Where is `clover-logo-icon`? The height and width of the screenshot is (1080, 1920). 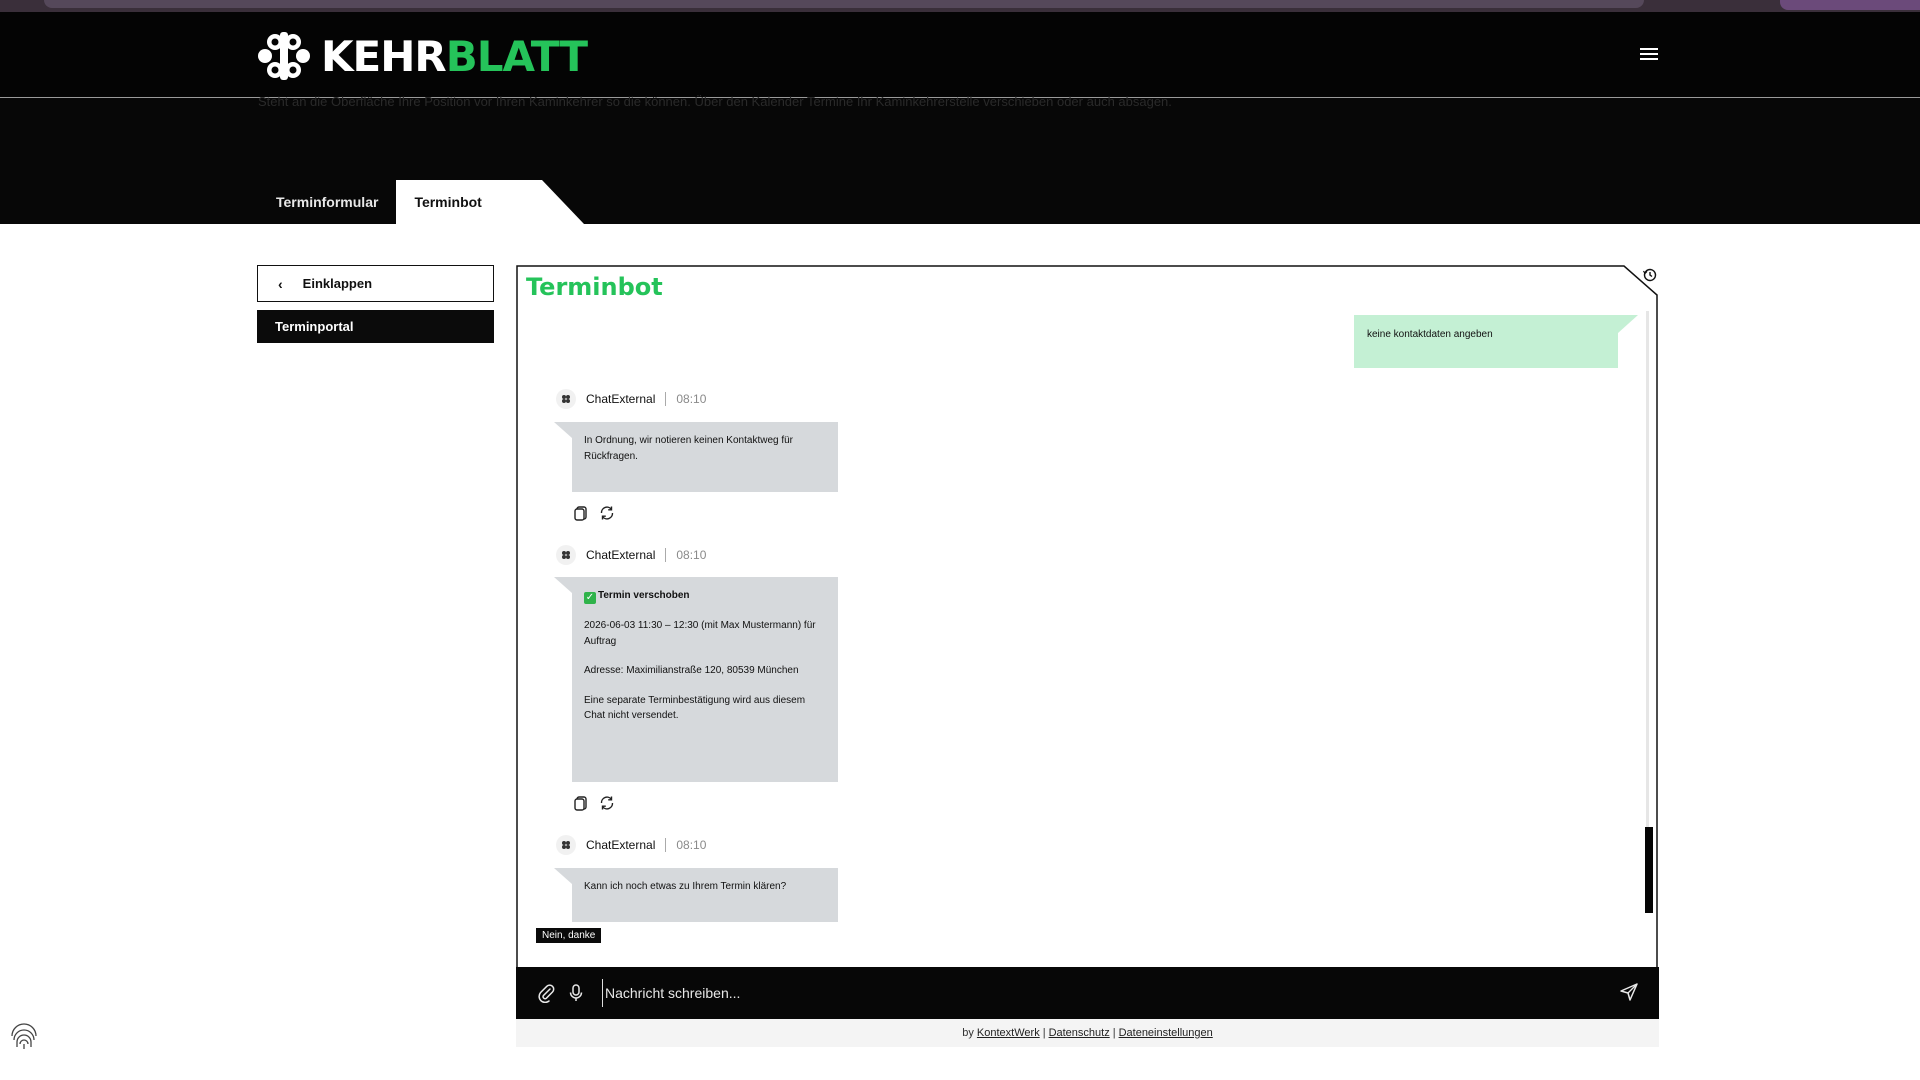
clover-logo-icon is located at coordinates (284, 56).